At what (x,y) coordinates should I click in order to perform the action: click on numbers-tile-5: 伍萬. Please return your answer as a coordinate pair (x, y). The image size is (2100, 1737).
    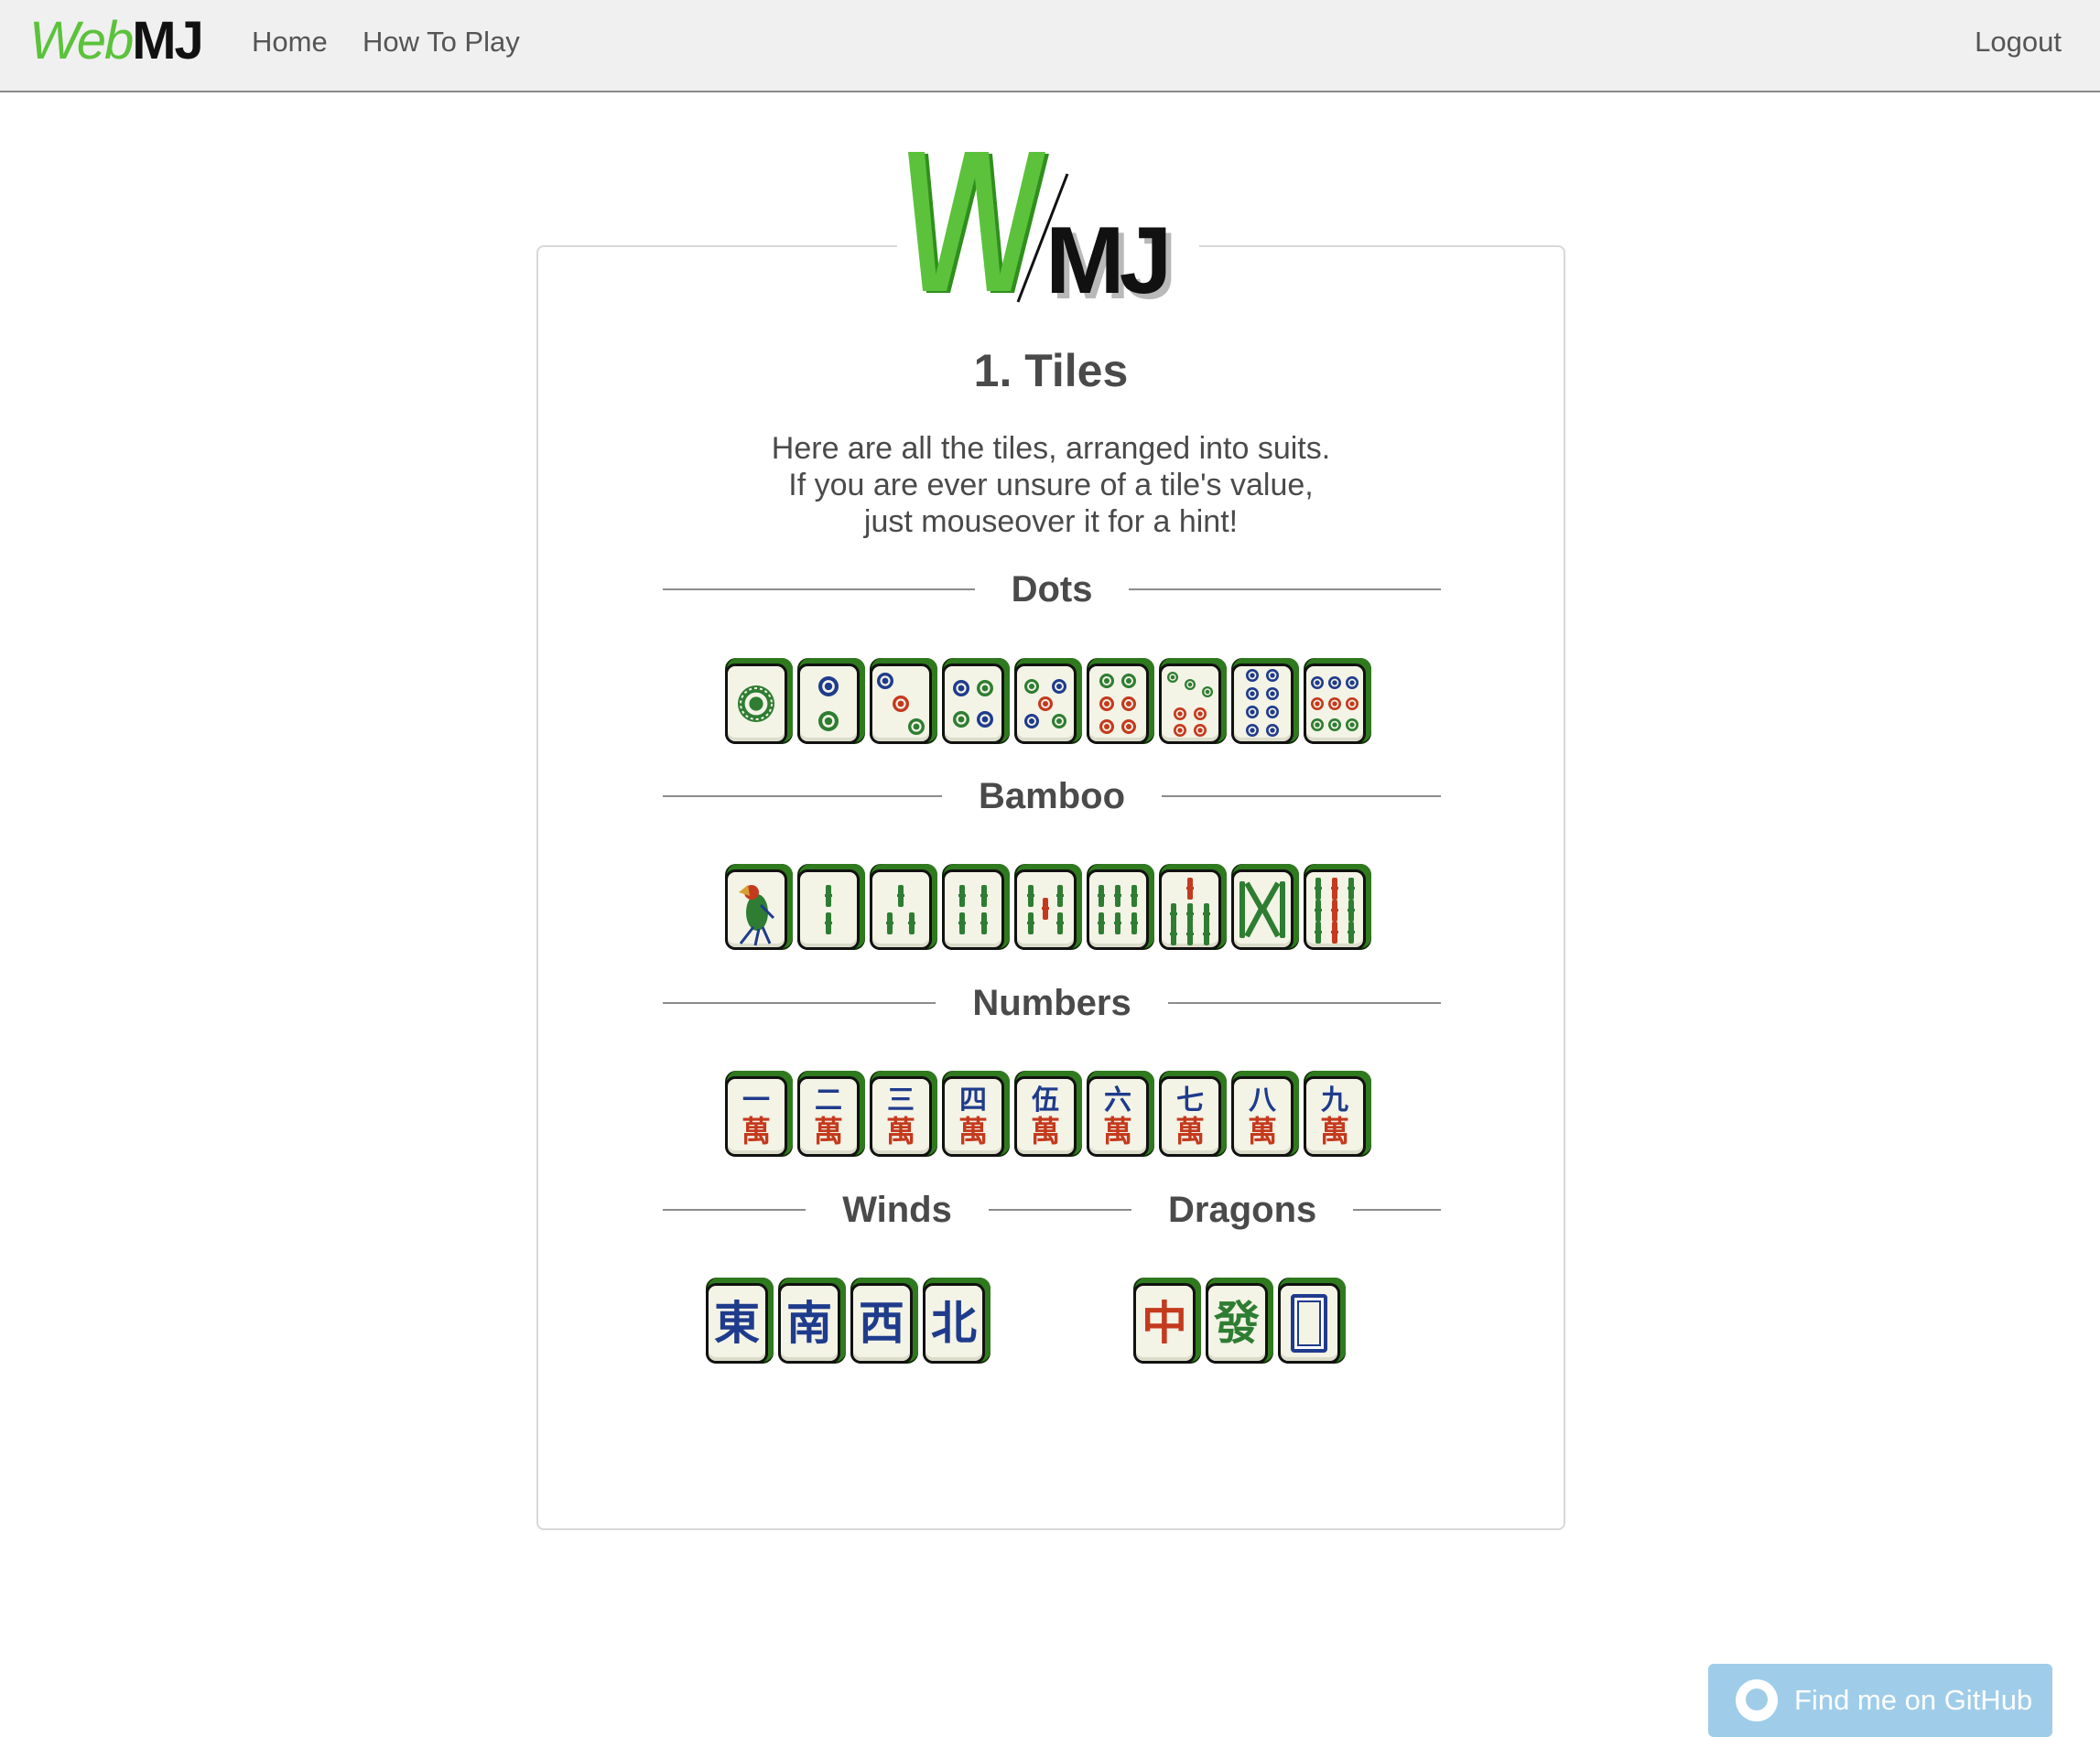
    Looking at the image, I should click on (1048, 1114).